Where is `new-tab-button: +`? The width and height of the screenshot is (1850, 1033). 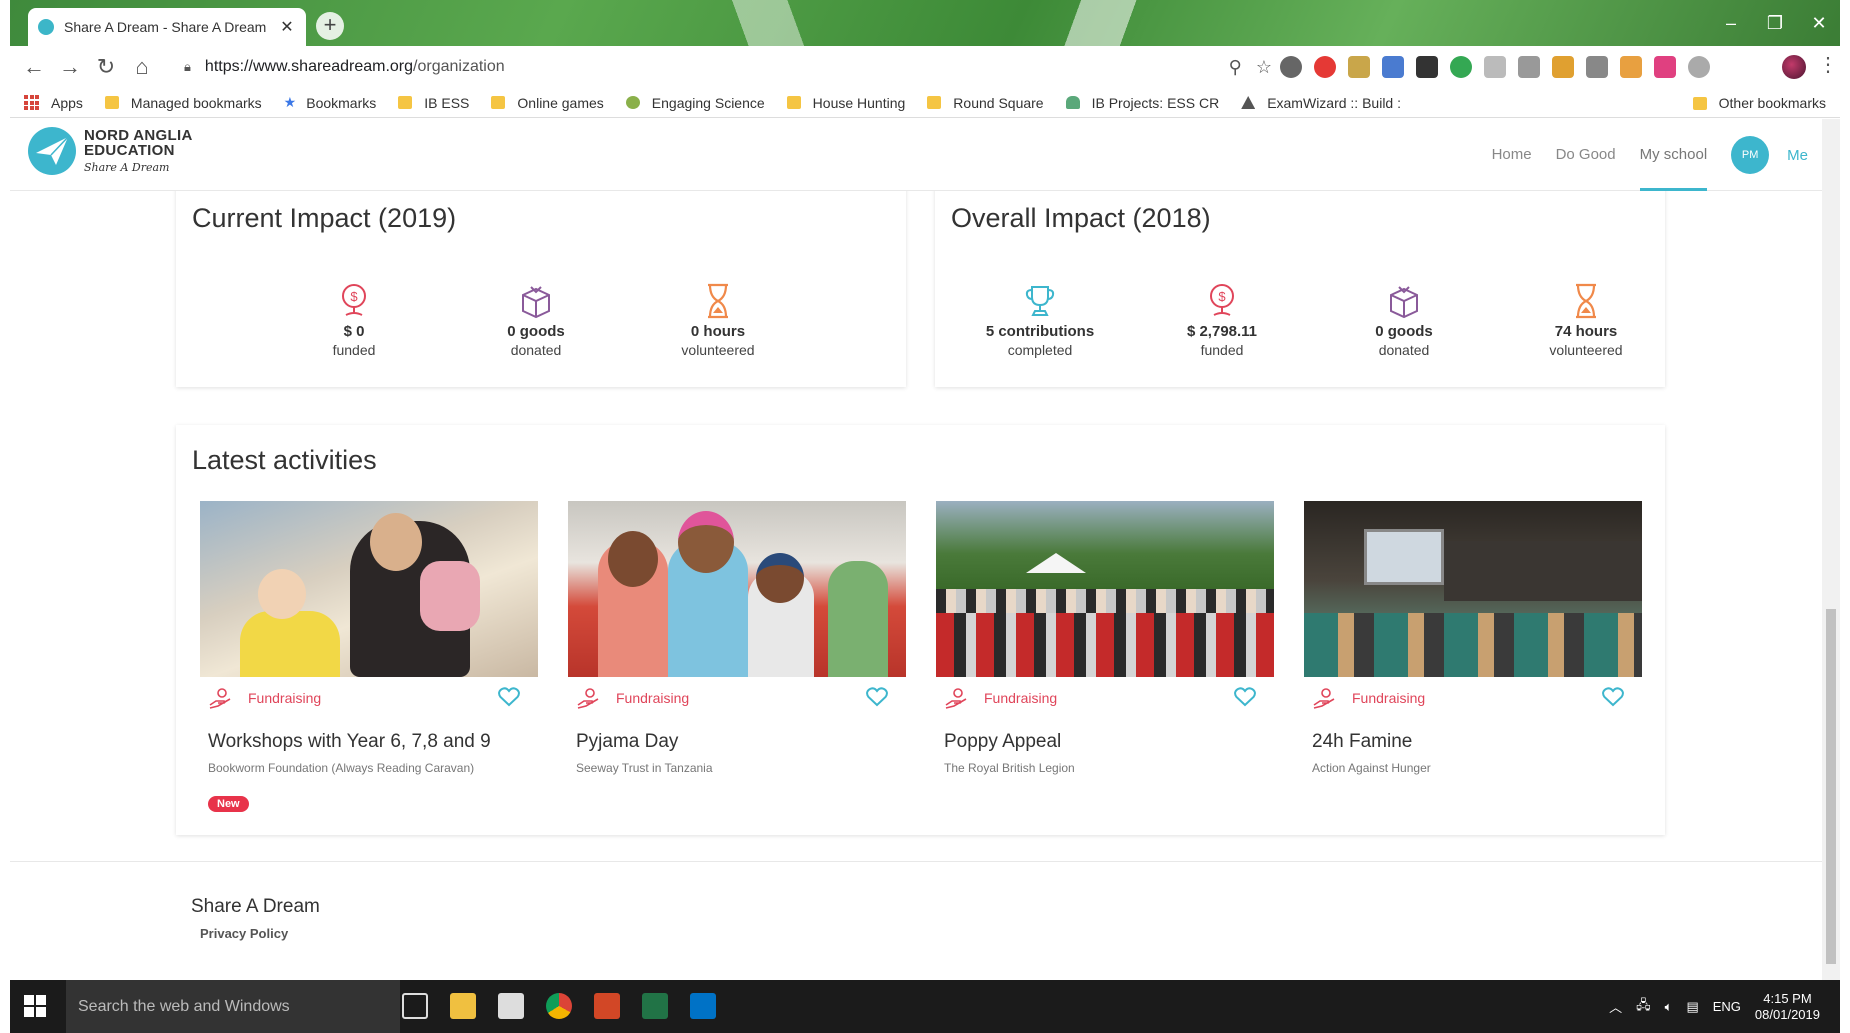
new-tab-button: + is located at coordinates (330, 26).